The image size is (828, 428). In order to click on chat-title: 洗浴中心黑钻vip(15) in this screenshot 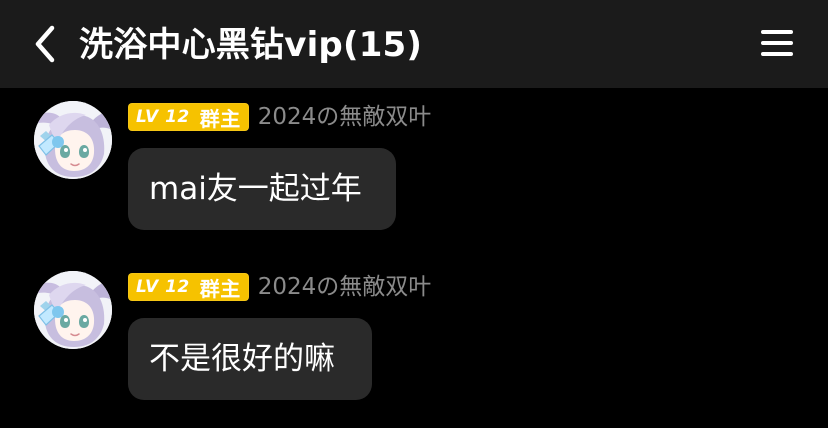, I will do `click(251, 45)`.